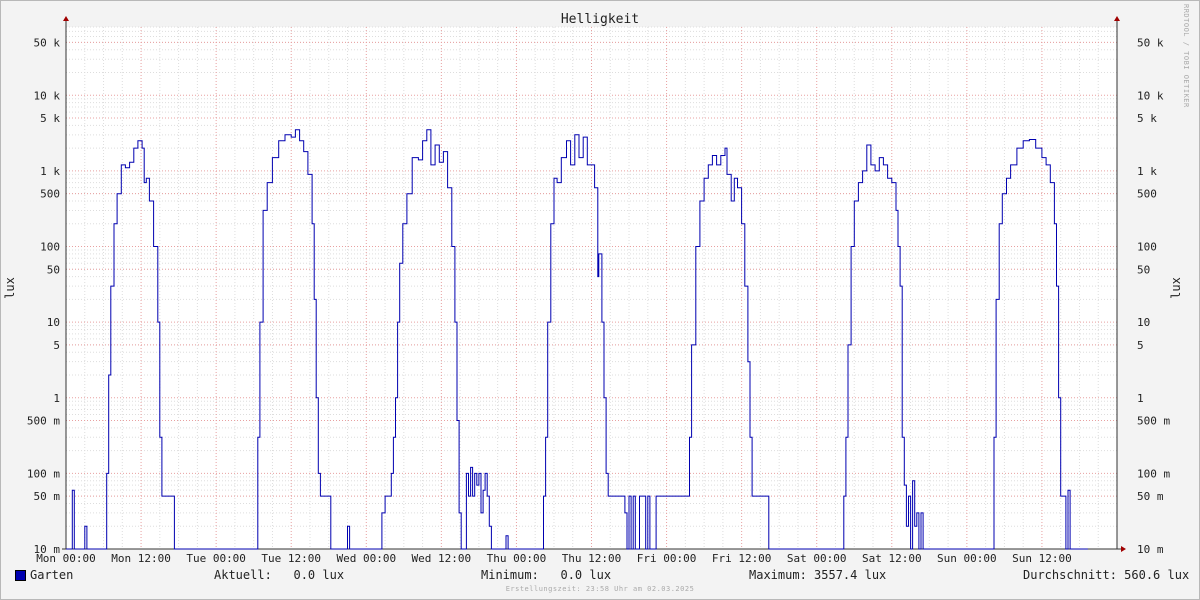  I want to click on x-tick-label: Wed 00:00, so click(366, 558).